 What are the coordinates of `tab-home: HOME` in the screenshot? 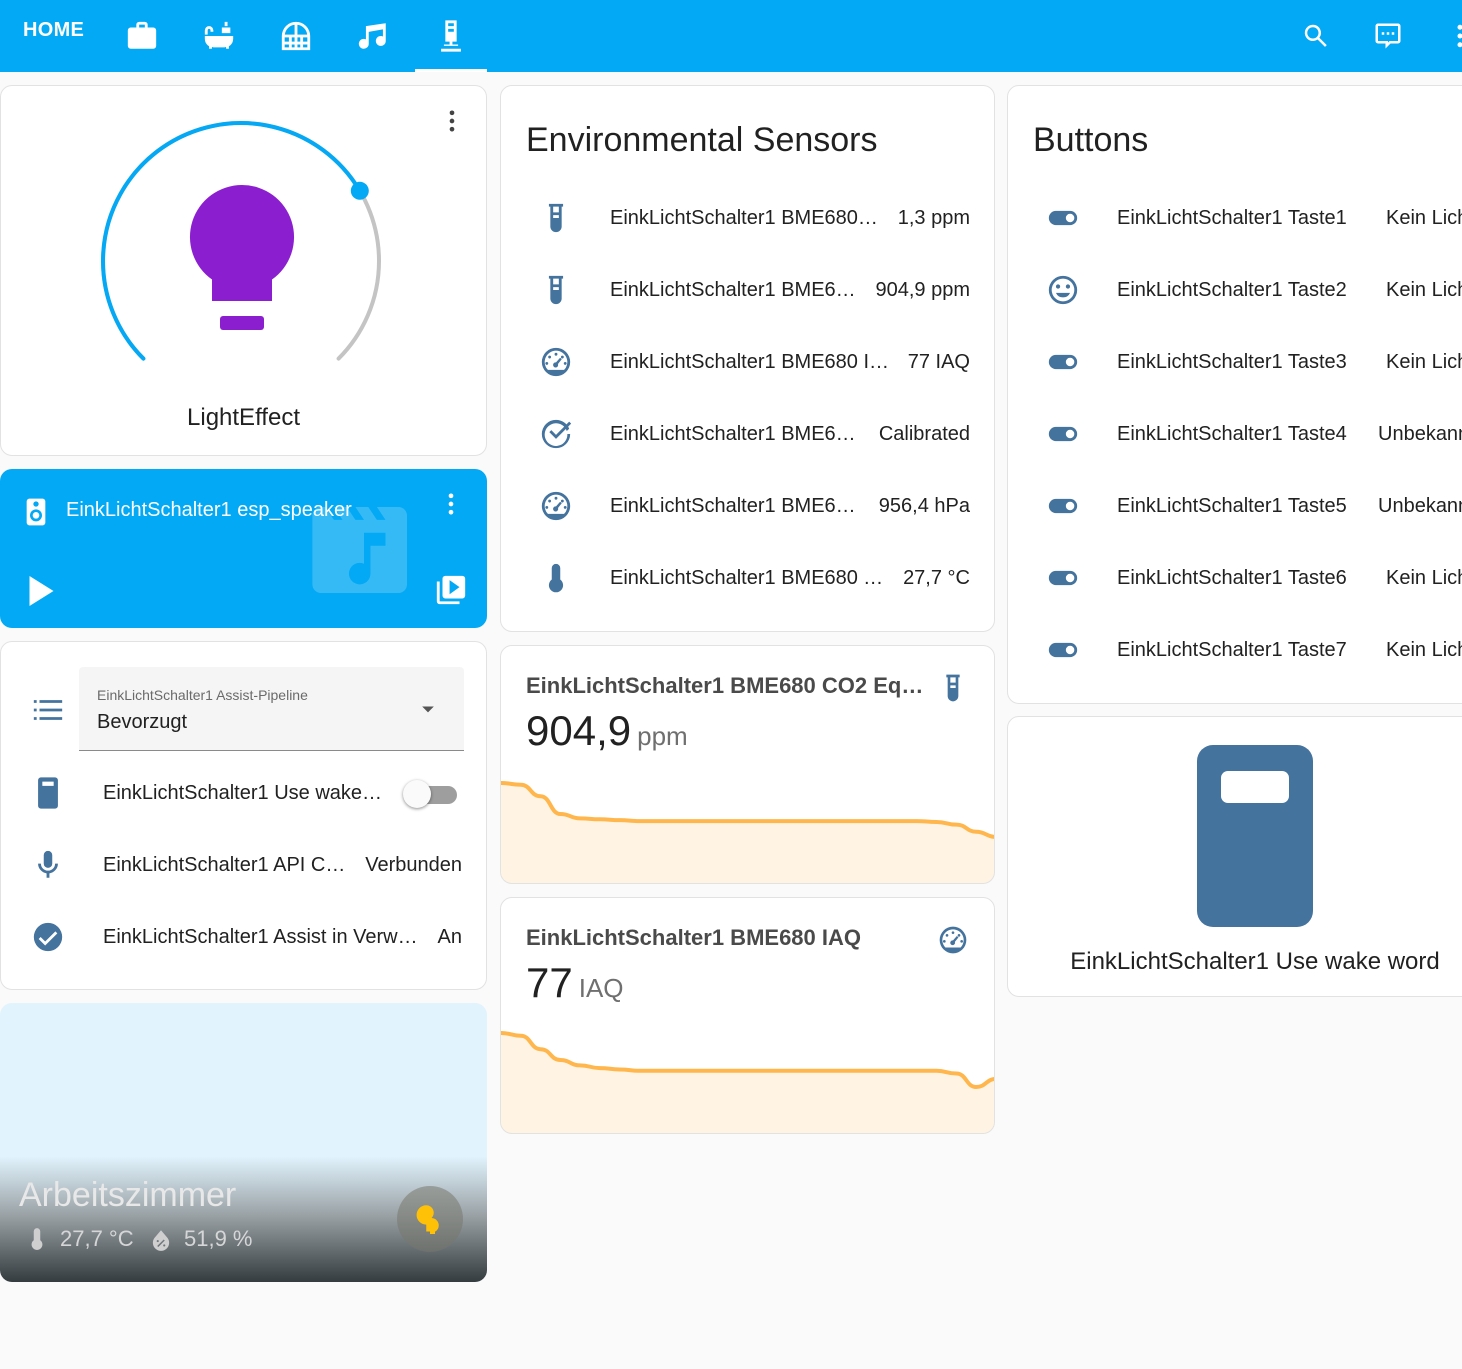 It's located at (53, 30).